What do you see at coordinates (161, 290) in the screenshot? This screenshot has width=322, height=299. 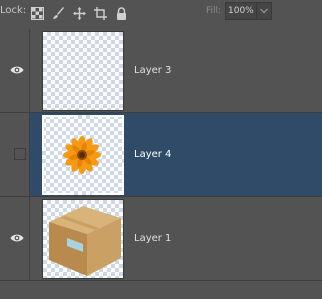 I see `panel-empty-area` at bounding box center [161, 290].